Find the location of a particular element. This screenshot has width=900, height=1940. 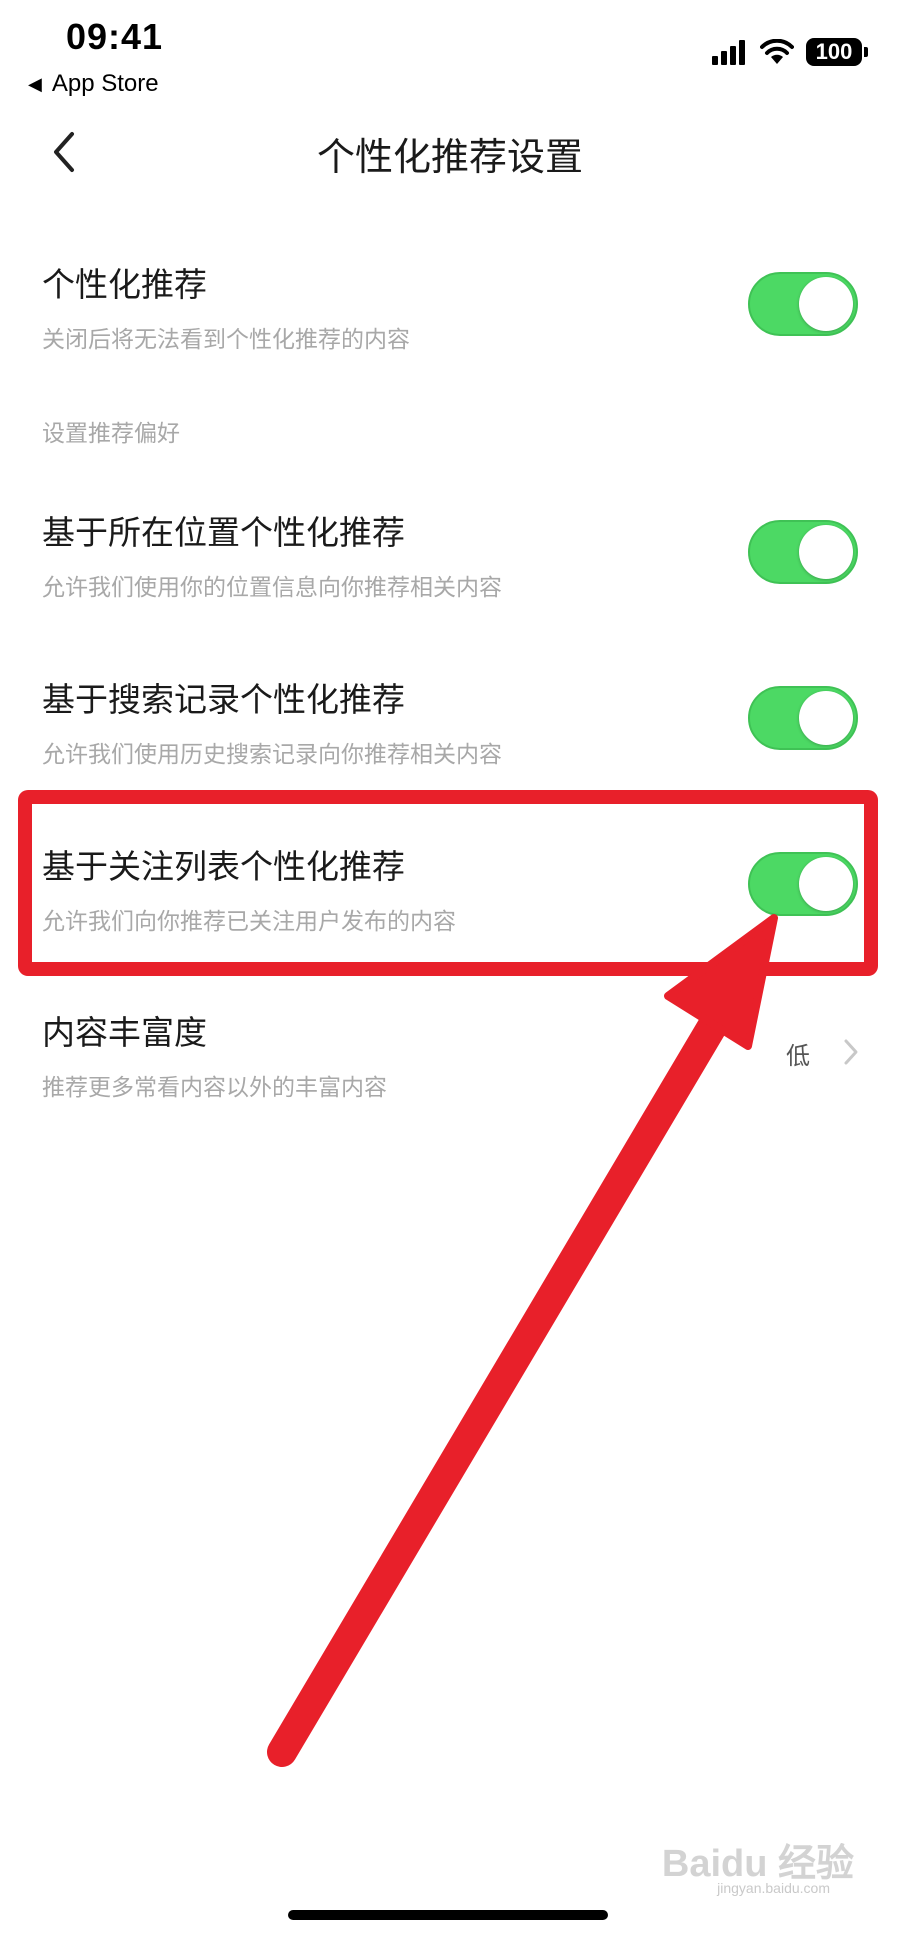

home-indicator is located at coordinates (448, 1915).